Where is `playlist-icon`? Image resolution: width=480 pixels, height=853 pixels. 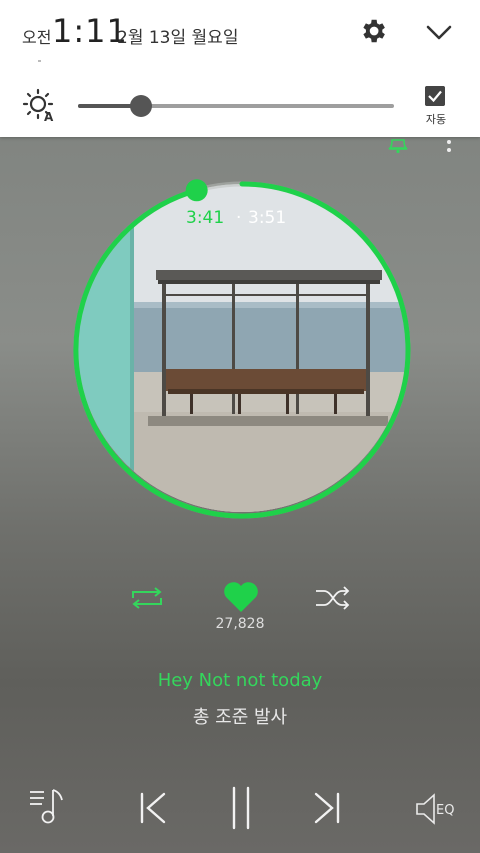 playlist-icon is located at coordinates (48, 806).